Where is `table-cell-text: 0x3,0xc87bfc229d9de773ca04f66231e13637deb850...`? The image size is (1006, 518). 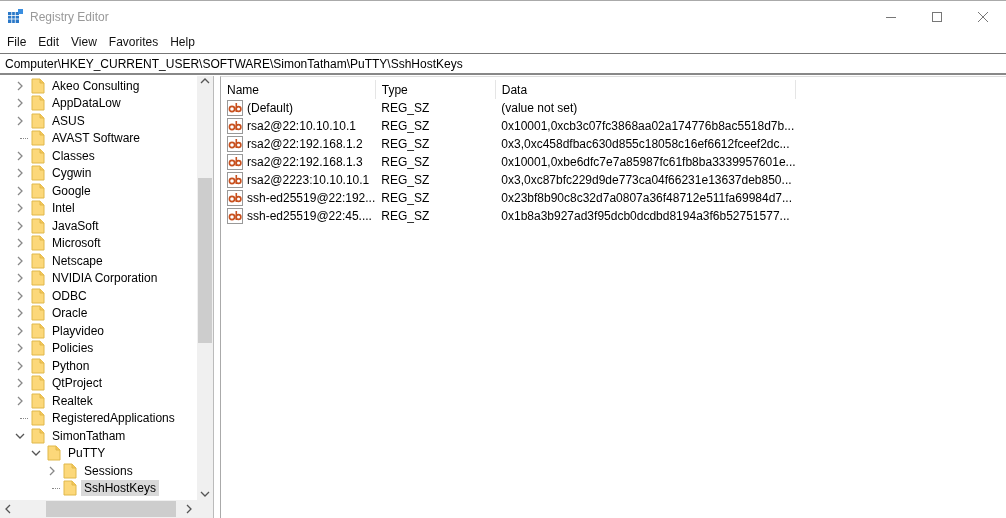 table-cell-text: 0x3,0xc87bfc229d9de773ca04f66231e13637deb850... is located at coordinates (646, 180).